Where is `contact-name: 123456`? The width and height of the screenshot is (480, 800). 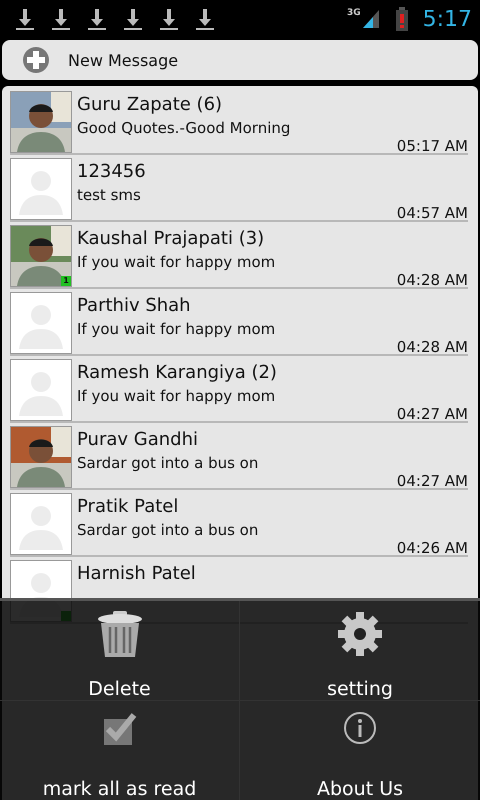
contact-name: 123456 is located at coordinates (112, 171).